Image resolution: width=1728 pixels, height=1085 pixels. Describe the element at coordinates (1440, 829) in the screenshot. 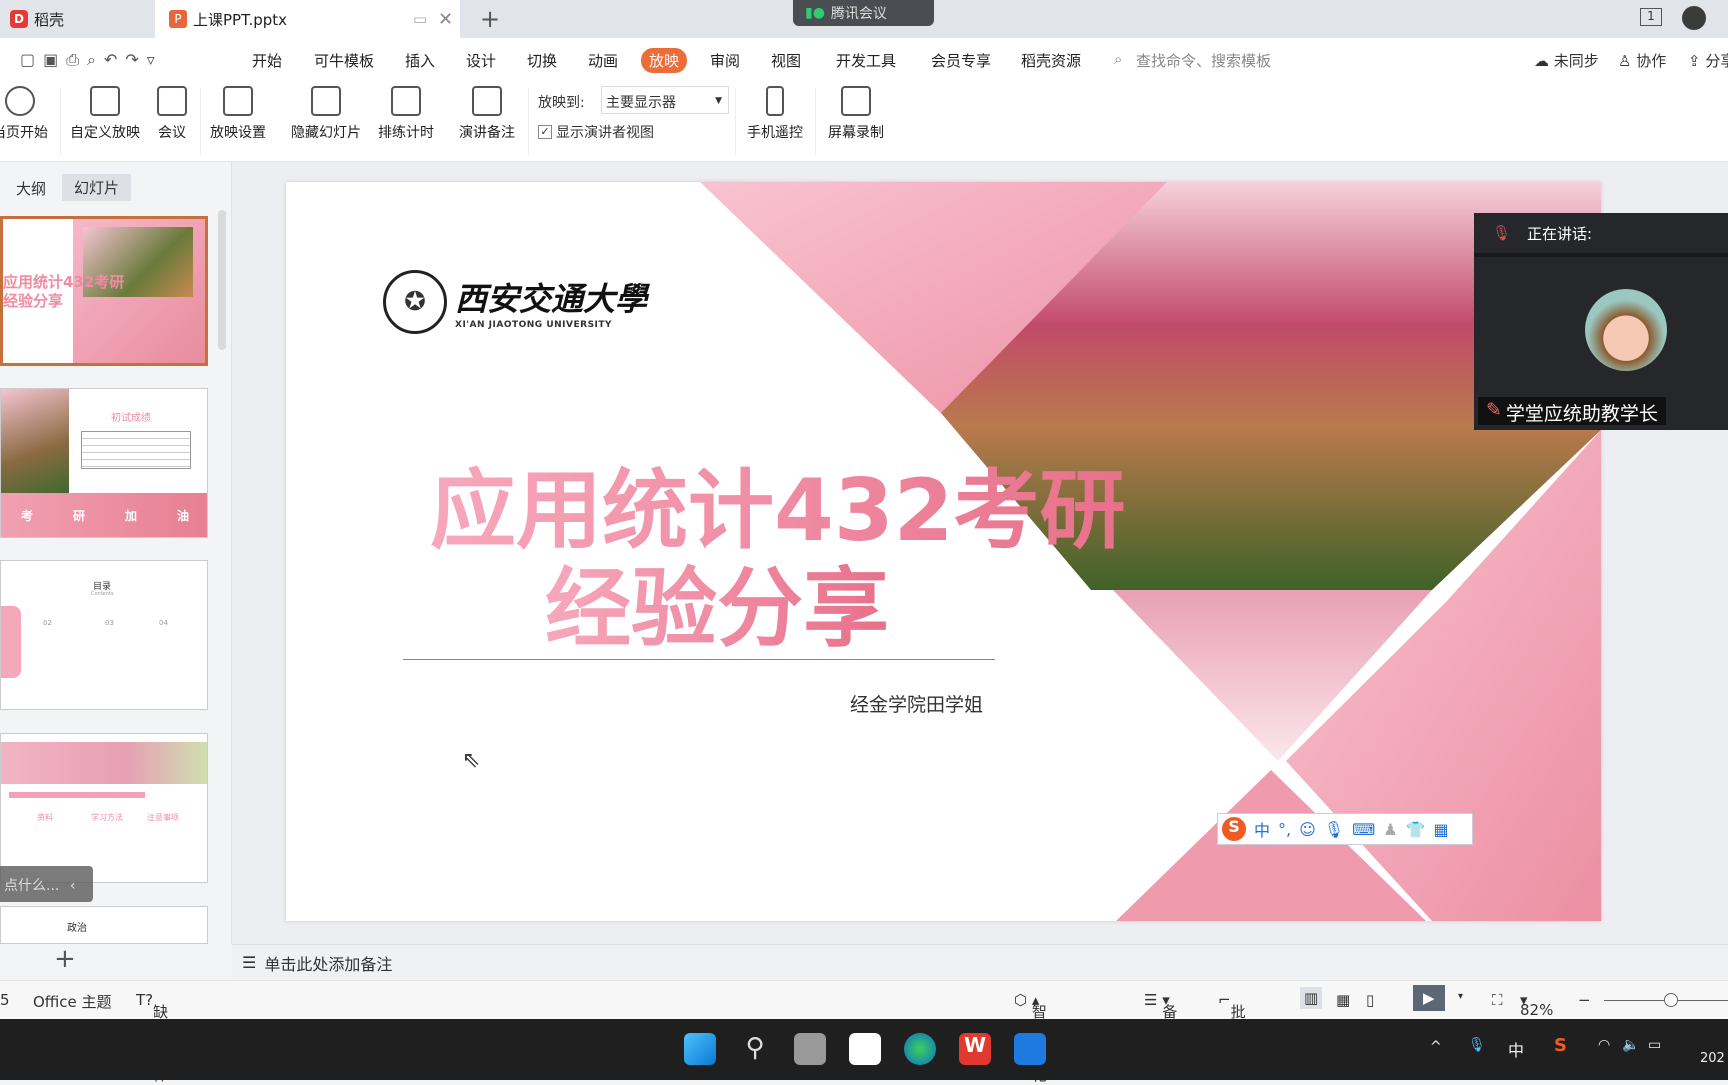

I see `grid-icon: ▦` at that location.